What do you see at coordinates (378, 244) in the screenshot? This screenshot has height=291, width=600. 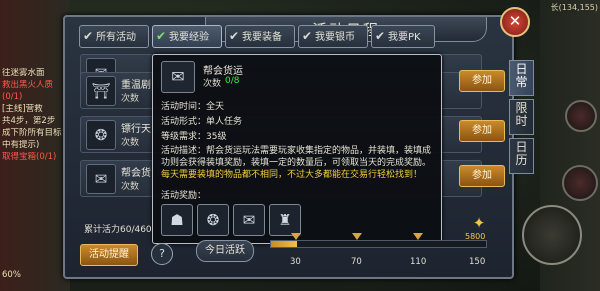 I see `vitality-progress-bar` at bounding box center [378, 244].